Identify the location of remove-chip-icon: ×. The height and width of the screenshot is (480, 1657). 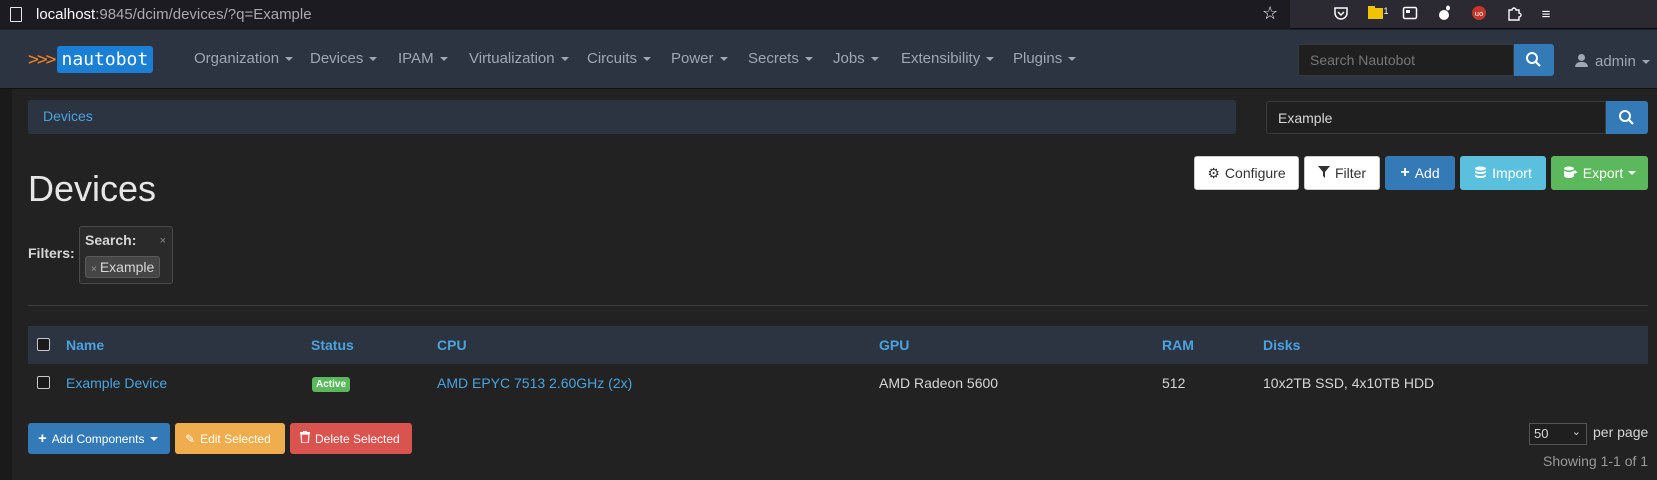
(94, 269).